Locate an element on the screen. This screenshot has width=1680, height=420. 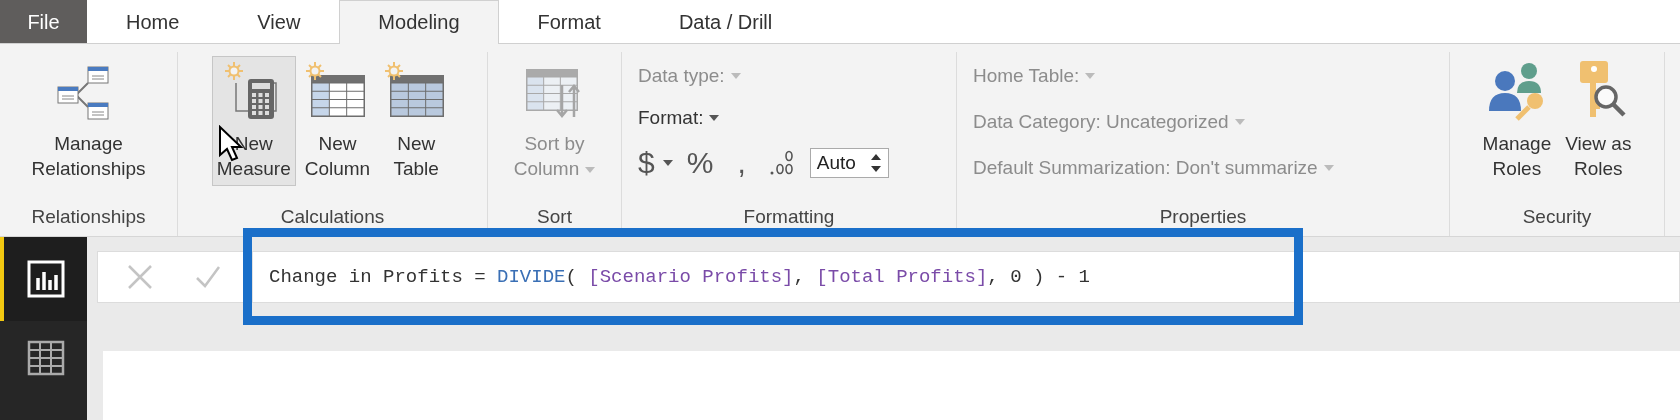
ribbon-button: New Table is located at coordinates (416, 121).